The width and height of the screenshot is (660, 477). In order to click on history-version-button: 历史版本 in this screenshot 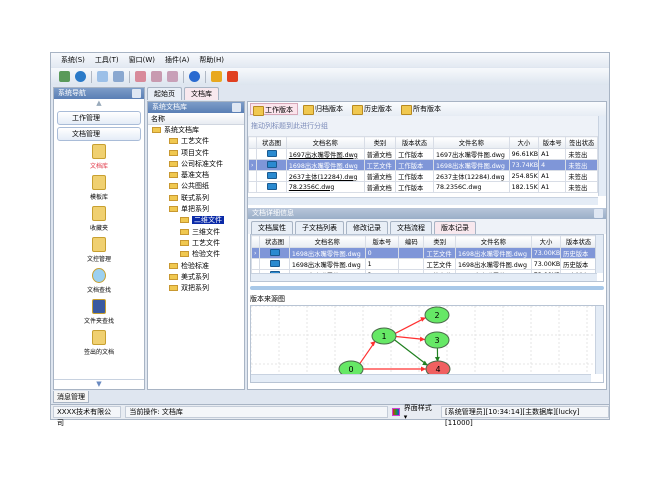, I will do `click(373, 109)`.